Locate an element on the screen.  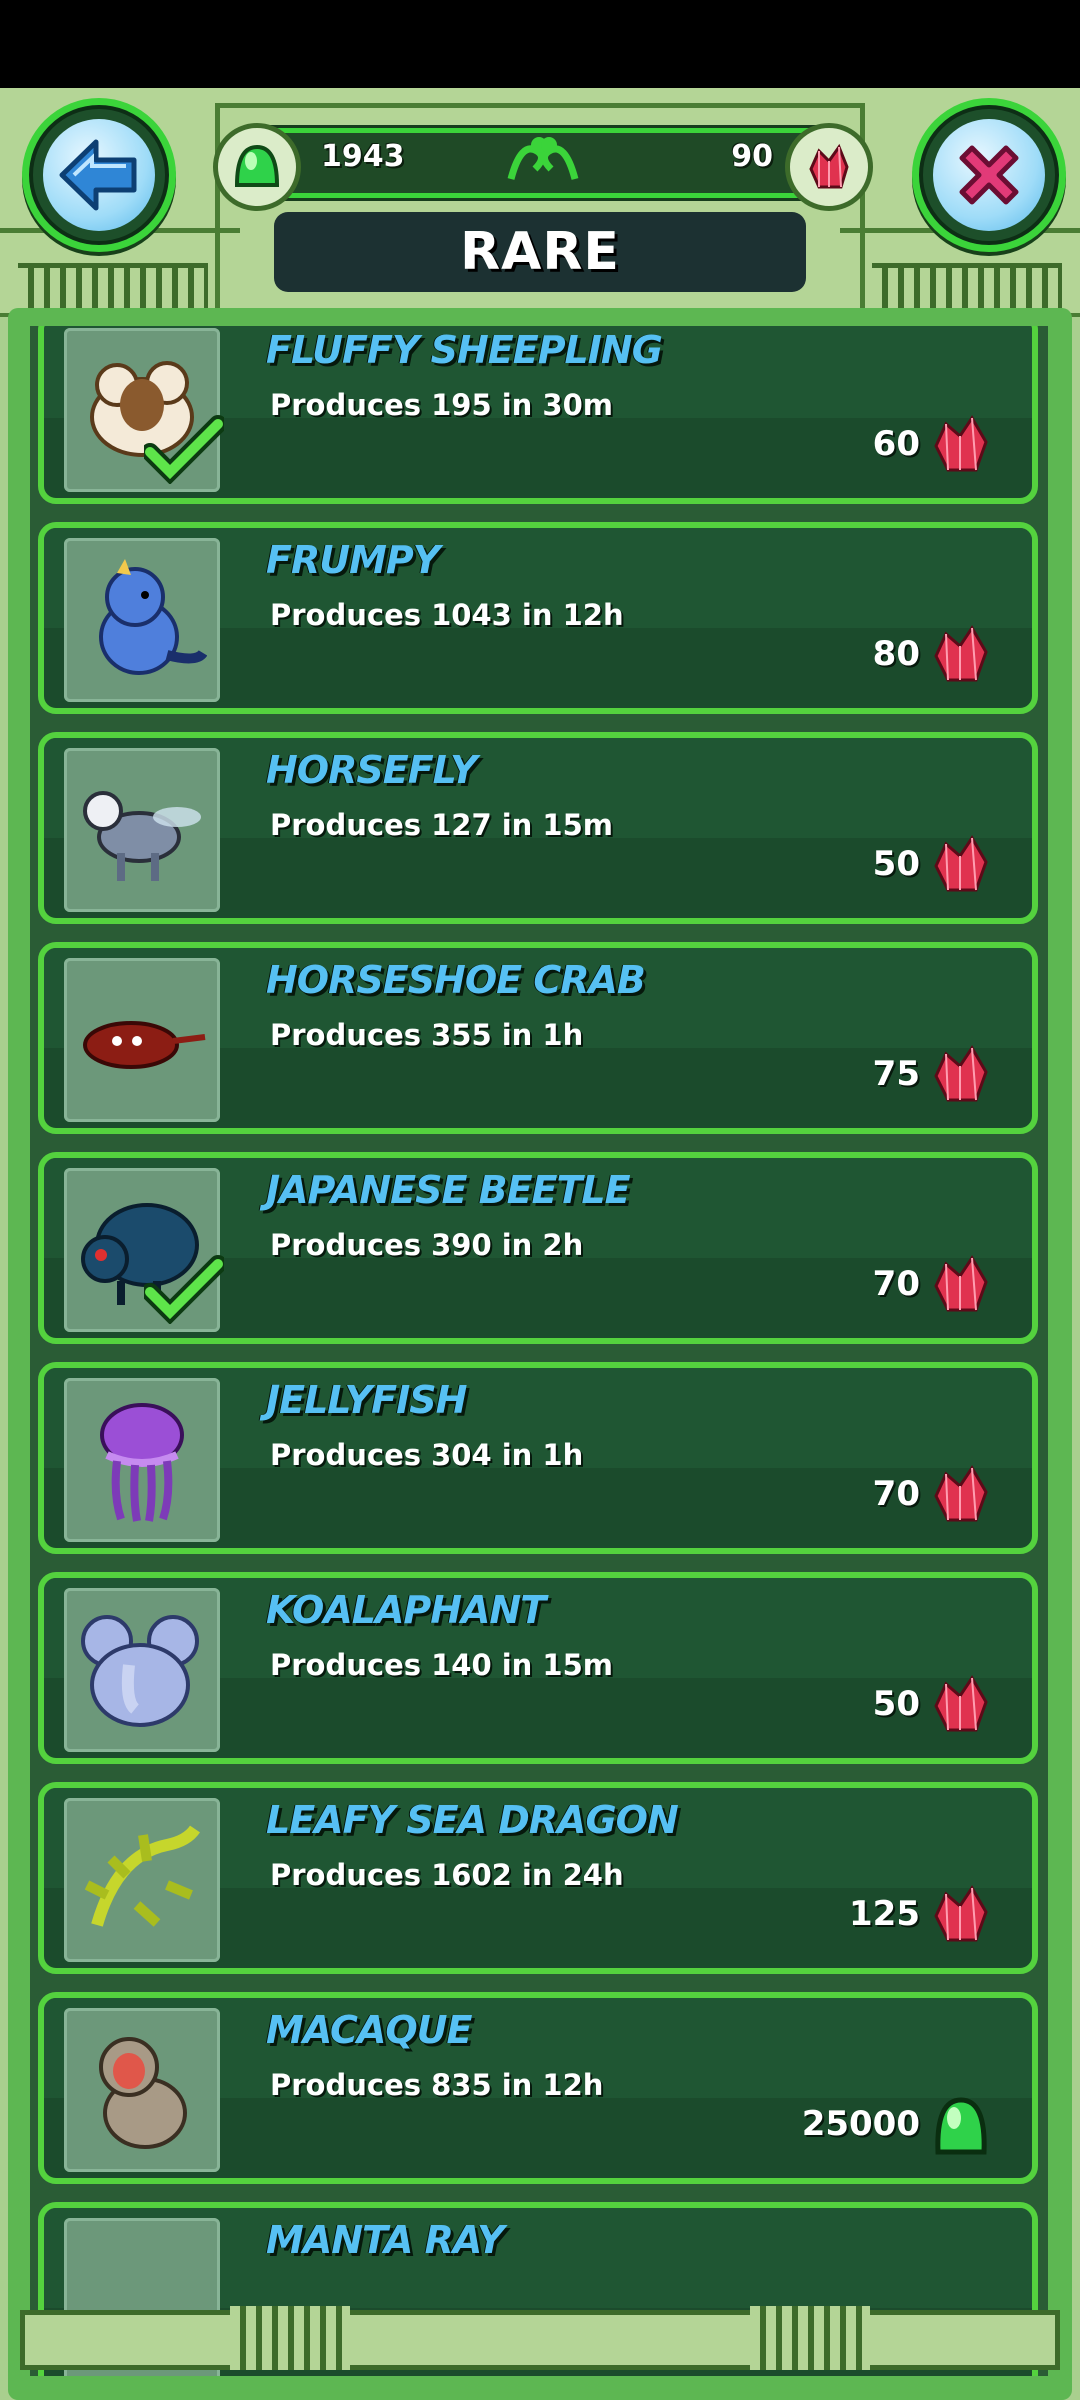
list-item: HORSESHOE CRAB Produces 355 in 1h 75 is located at coordinates (538, 1038).